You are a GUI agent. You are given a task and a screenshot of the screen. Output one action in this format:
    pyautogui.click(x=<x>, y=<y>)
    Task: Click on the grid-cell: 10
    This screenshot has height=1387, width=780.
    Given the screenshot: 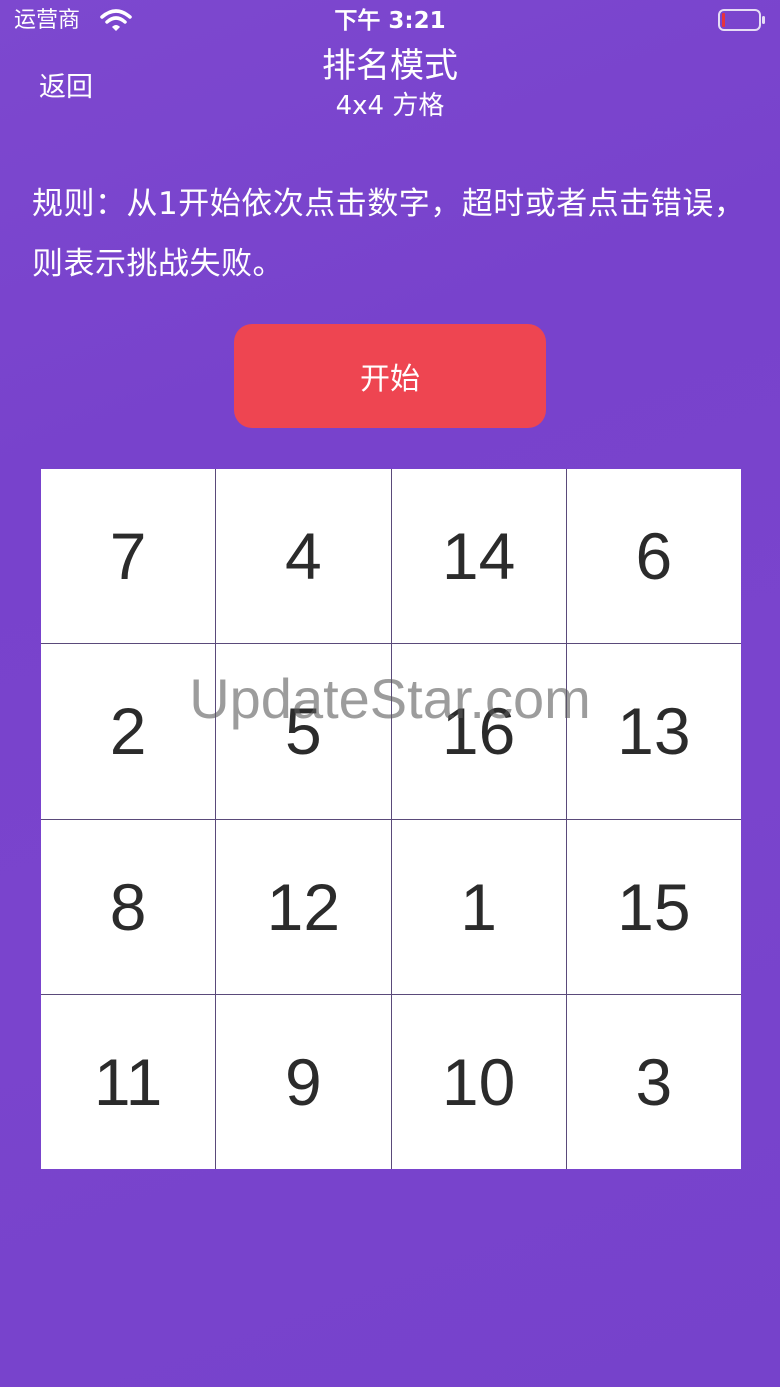 What is the action you would take?
    pyautogui.click(x=478, y=1081)
    